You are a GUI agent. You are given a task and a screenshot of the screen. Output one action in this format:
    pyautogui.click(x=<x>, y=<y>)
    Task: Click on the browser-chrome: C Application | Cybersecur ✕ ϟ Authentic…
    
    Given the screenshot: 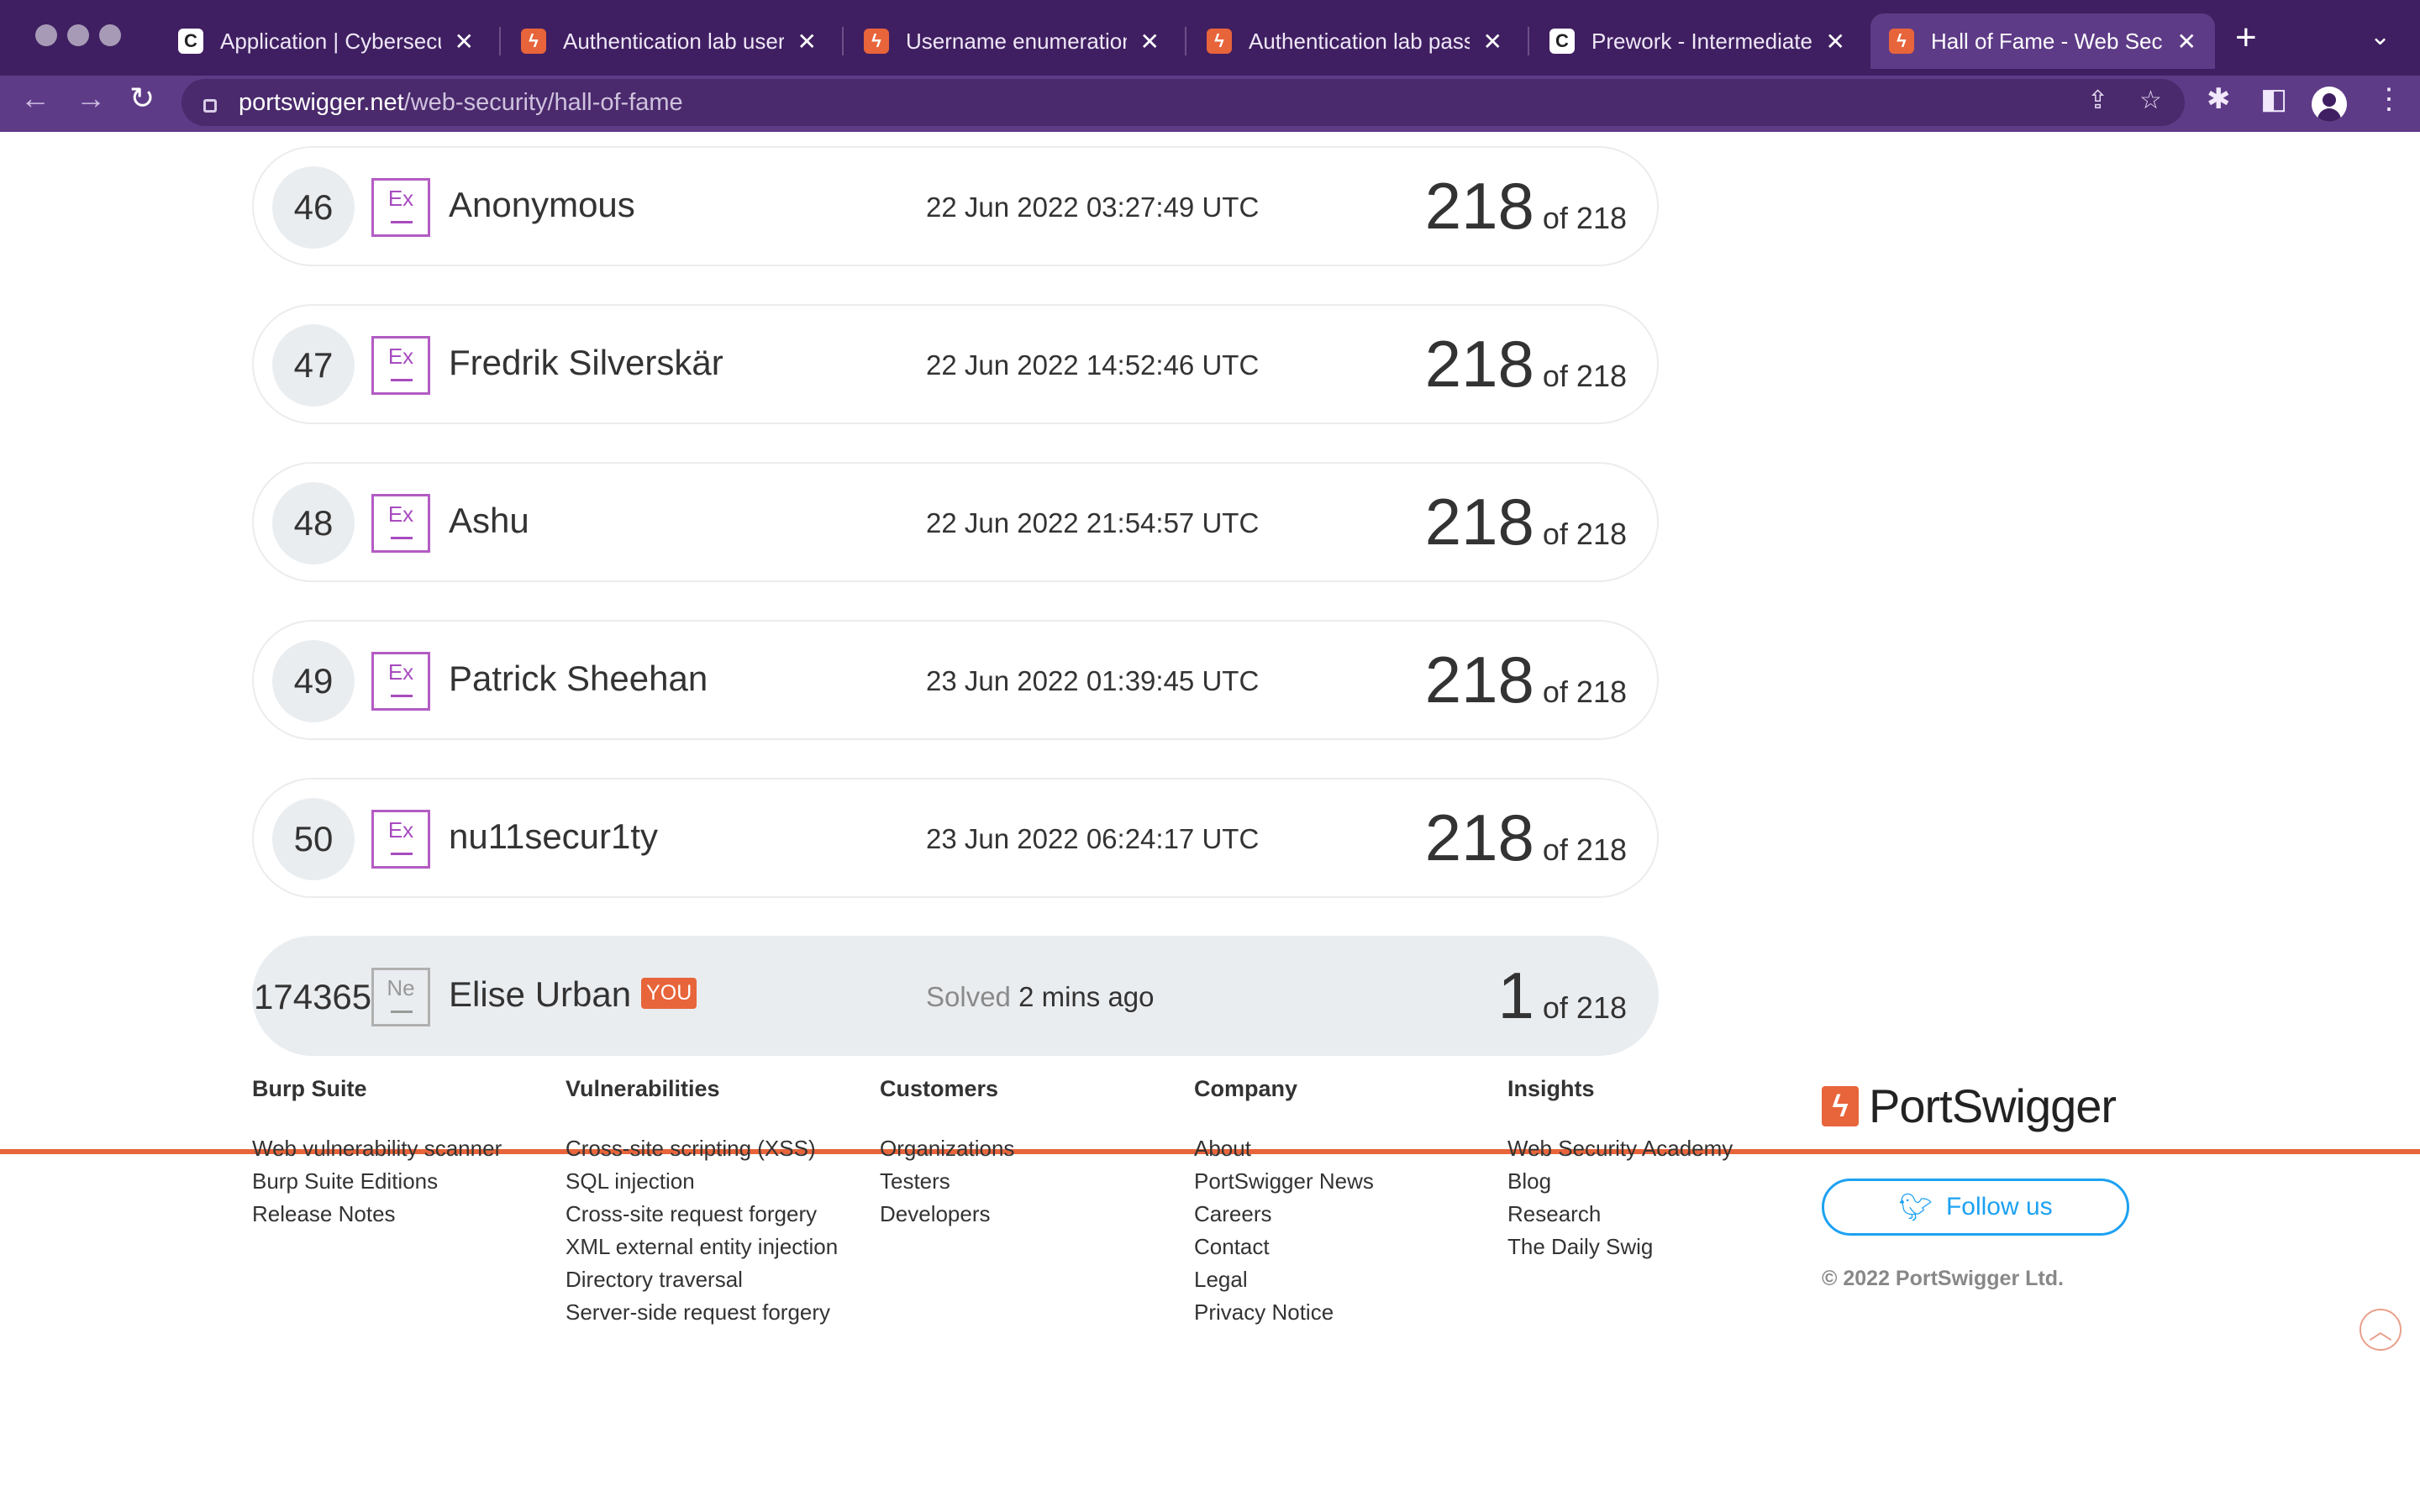 What is the action you would take?
    pyautogui.click(x=1210, y=66)
    